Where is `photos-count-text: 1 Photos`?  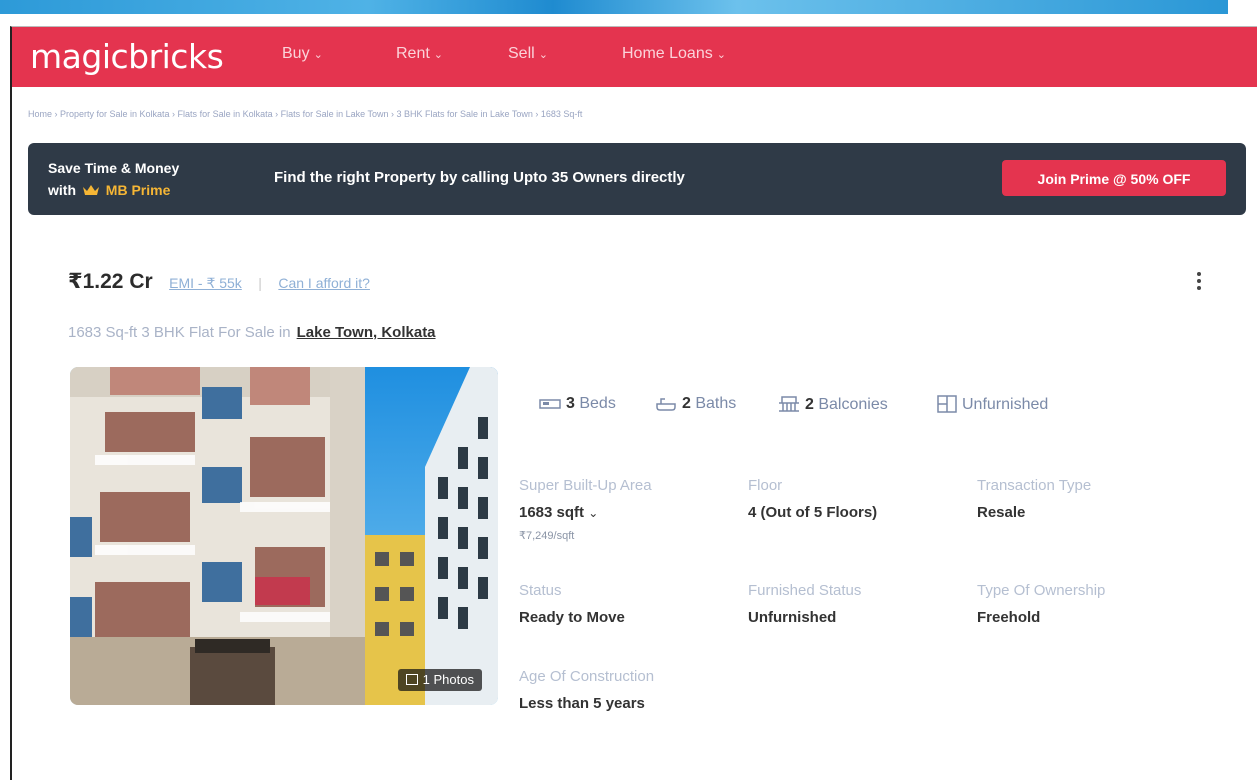 photos-count-text: 1 Photos is located at coordinates (448, 679).